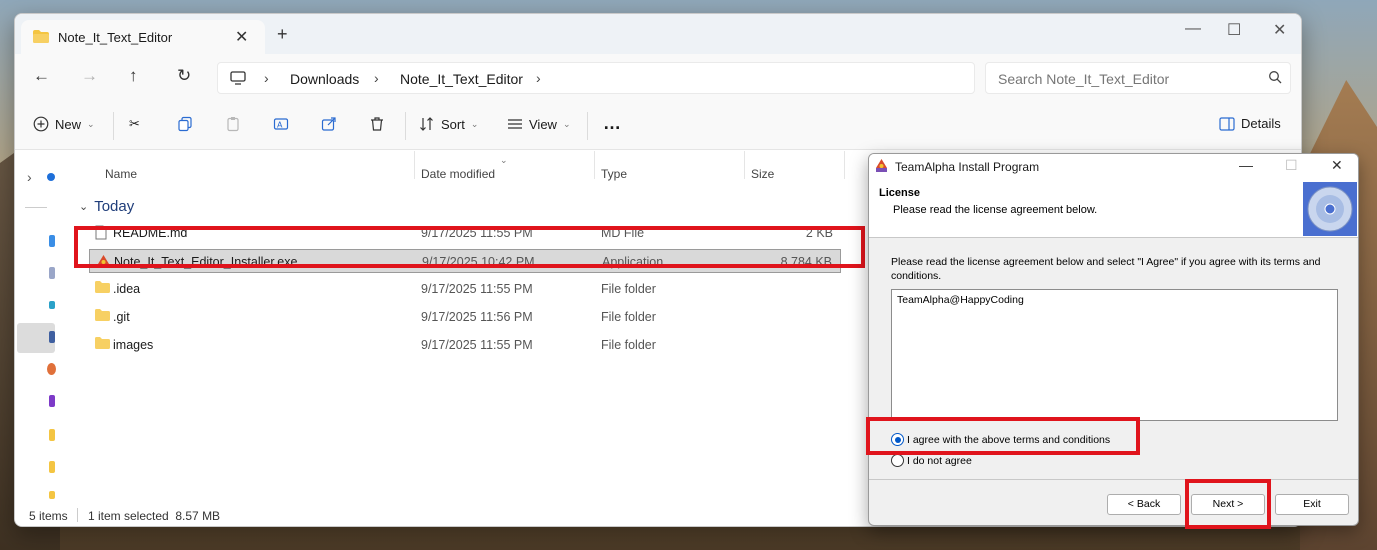 Image resolution: width=1377 pixels, height=550 pixels. I want to click on exit-button: Exit, so click(1312, 504).